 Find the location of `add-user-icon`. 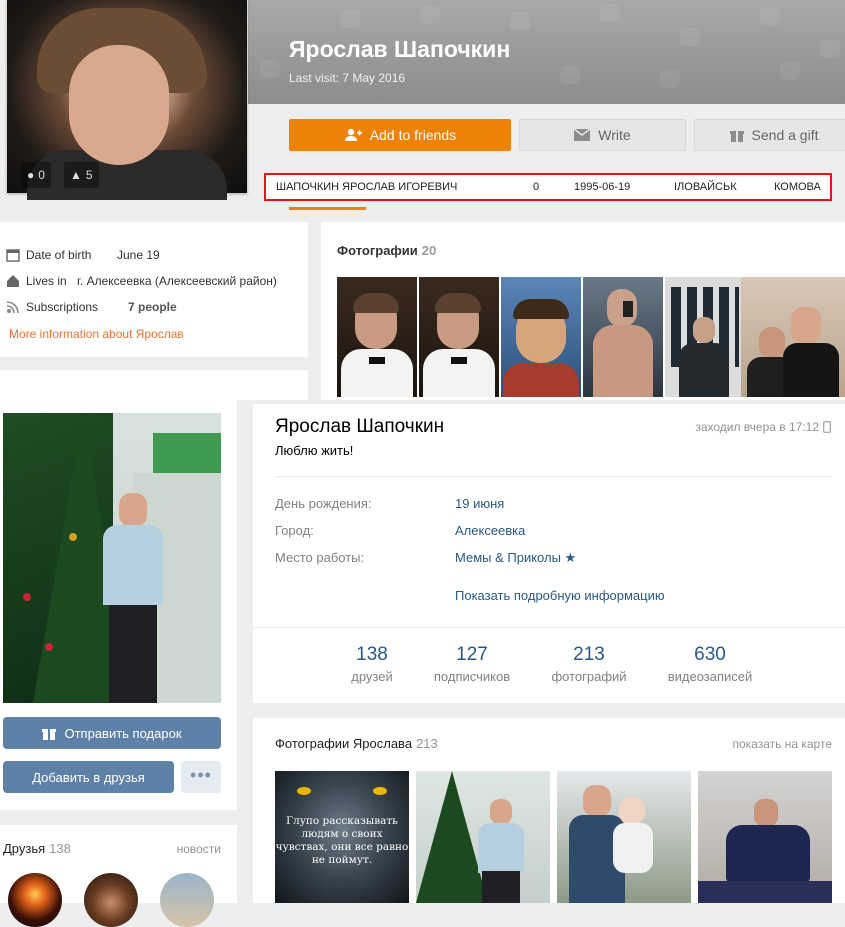

add-user-icon is located at coordinates (353, 134).